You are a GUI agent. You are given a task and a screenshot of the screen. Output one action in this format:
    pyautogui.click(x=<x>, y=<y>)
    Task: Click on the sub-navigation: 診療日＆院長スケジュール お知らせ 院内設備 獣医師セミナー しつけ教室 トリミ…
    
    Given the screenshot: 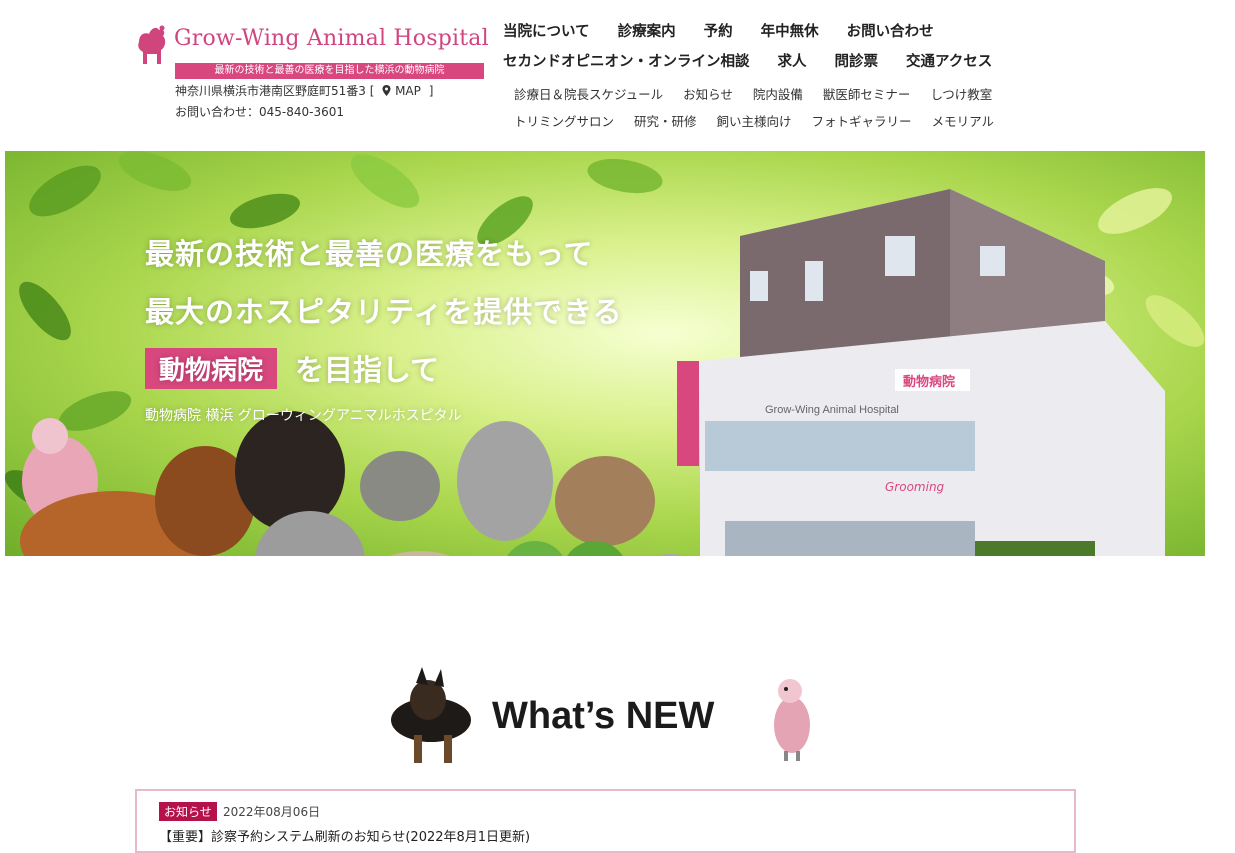 What is the action you would take?
    pyautogui.click(x=774, y=111)
    